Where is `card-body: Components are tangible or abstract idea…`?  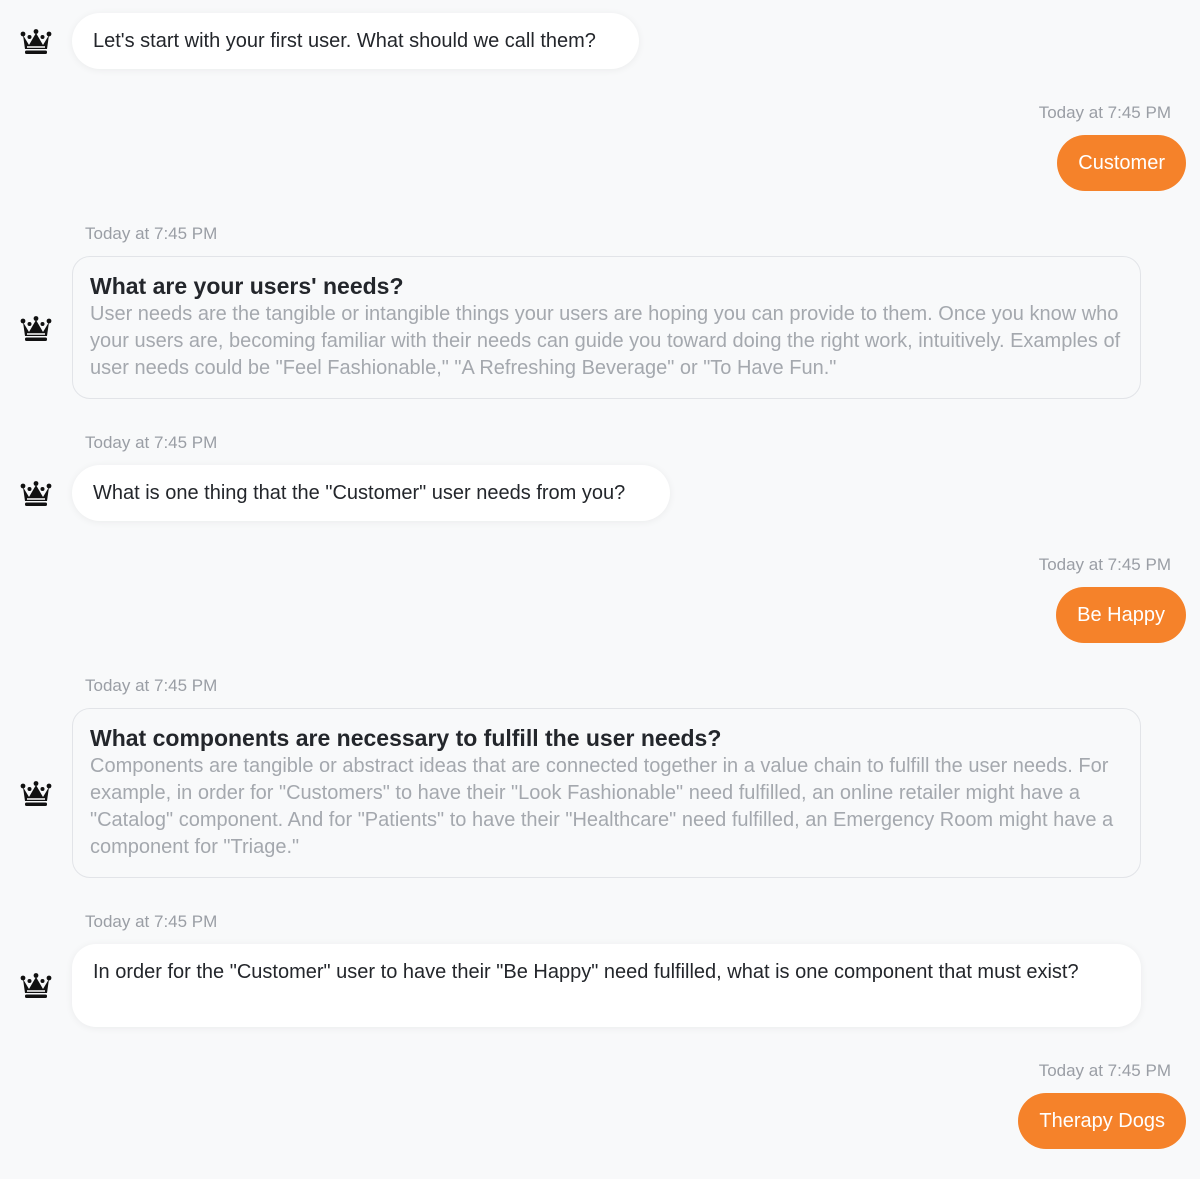 card-body: Components are tangible or abstract idea… is located at coordinates (602, 806).